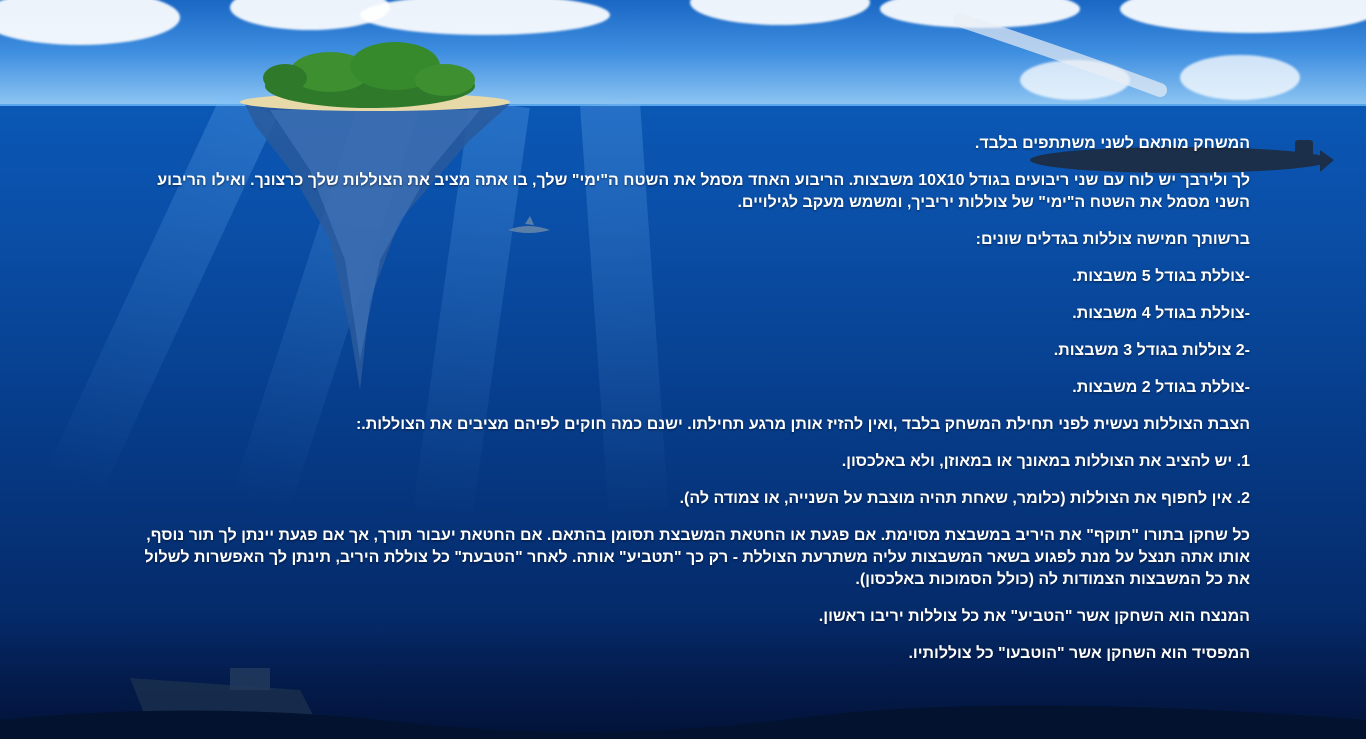  What do you see at coordinates (1161, 276) in the screenshot?
I see `rules-fleet-item: -צוללת בגודל 5 משבצות.` at bounding box center [1161, 276].